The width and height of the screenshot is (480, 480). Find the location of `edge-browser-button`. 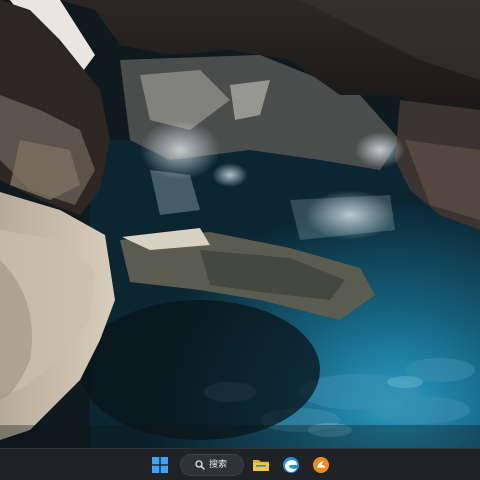

edge-browser-button is located at coordinates (291, 465).